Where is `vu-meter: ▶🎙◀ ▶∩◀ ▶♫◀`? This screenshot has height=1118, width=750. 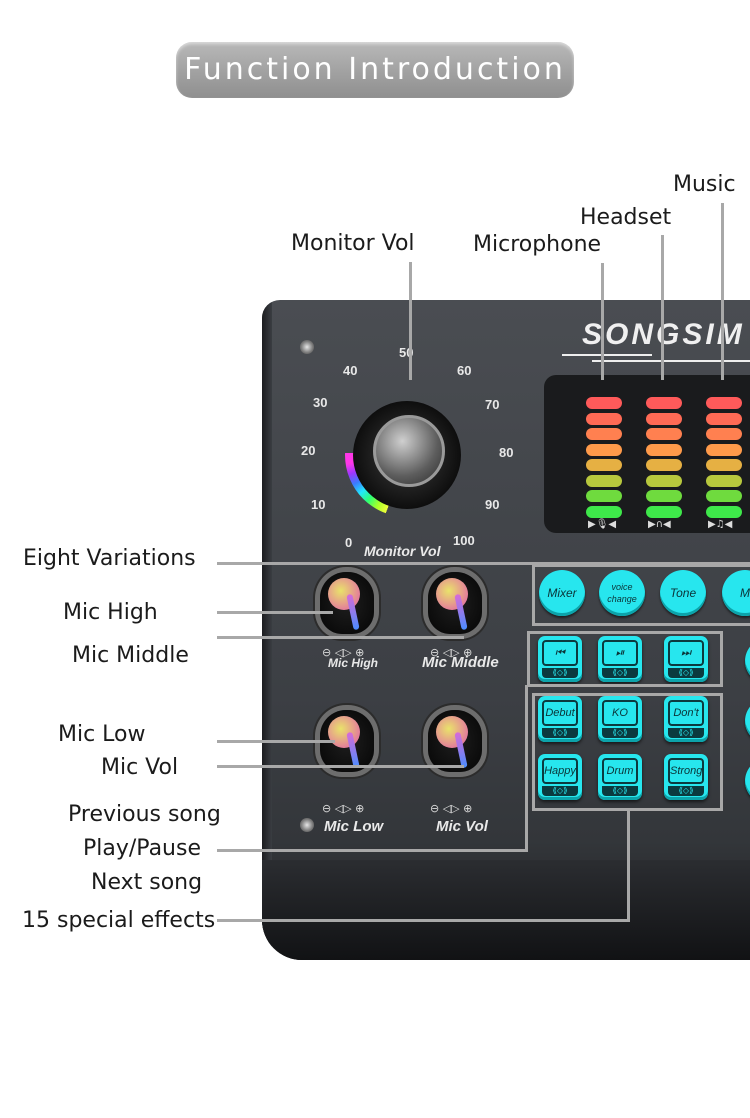 vu-meter: ▶🎙◀ ▶∩◀ ▶♫◀ is located at coordinates (647, 454).